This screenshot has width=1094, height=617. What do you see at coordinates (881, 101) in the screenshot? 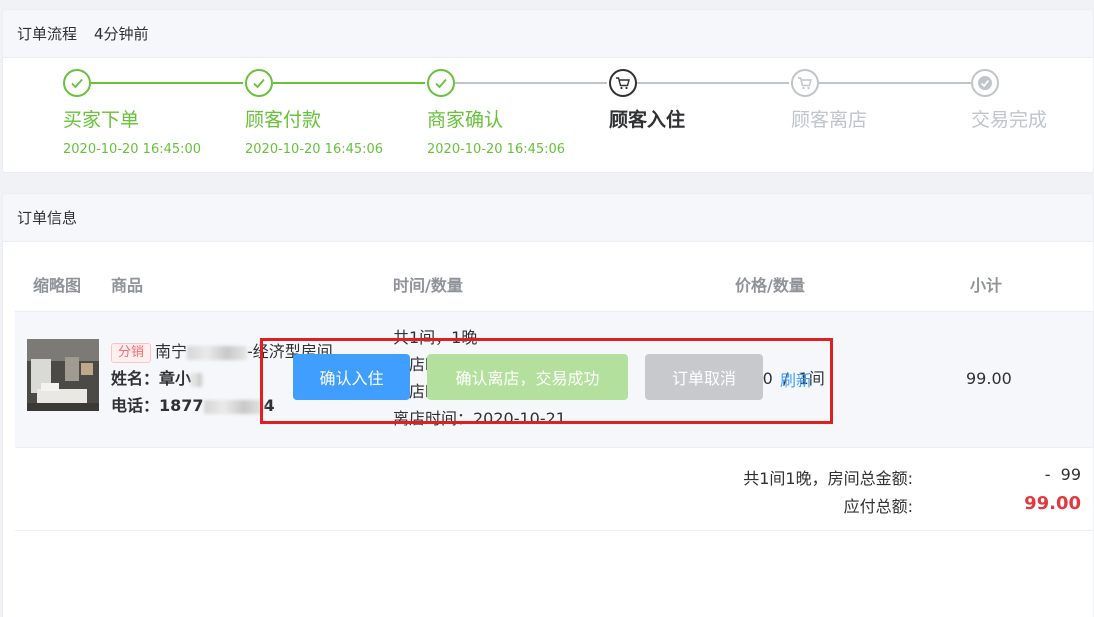
I see `step-customer-checkout: 顾客离店` at bounding box center [881, 101].